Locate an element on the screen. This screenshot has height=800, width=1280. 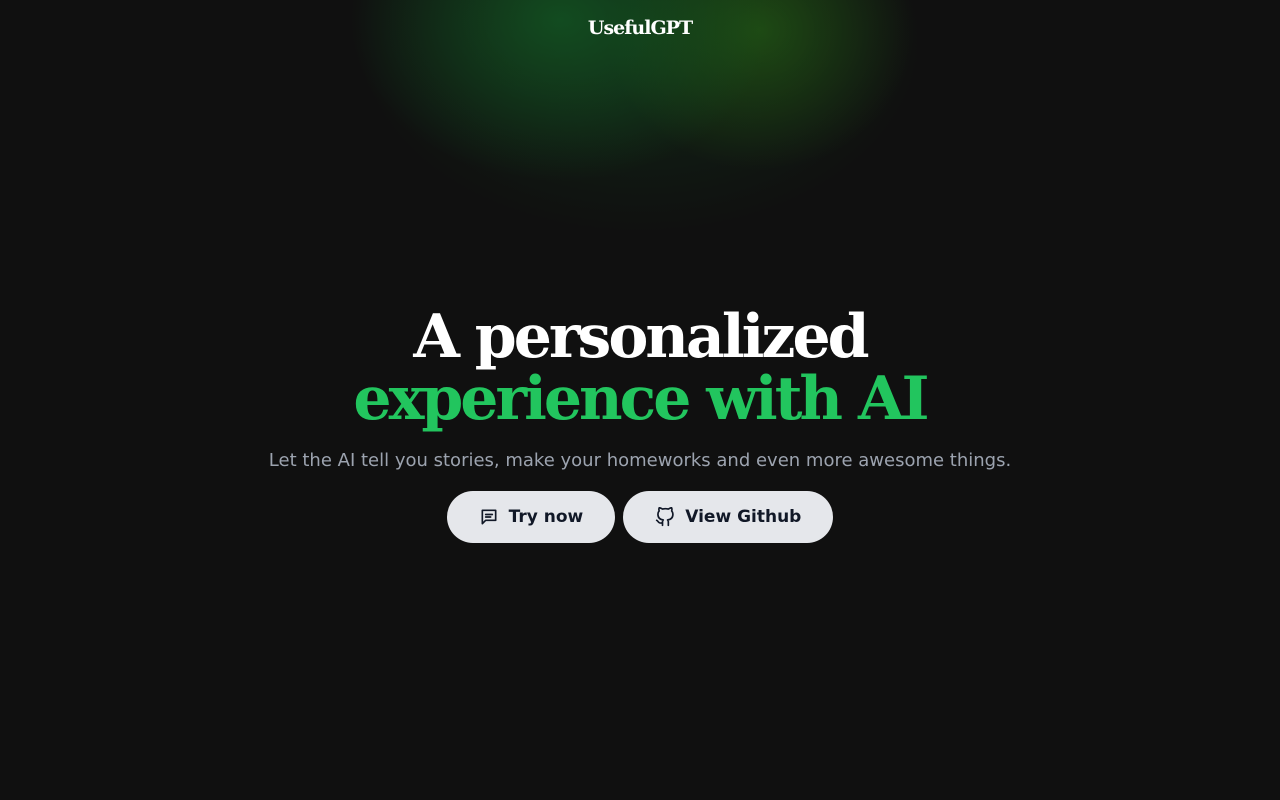
view-github-label: View Github is located at coordinates (743, 517).